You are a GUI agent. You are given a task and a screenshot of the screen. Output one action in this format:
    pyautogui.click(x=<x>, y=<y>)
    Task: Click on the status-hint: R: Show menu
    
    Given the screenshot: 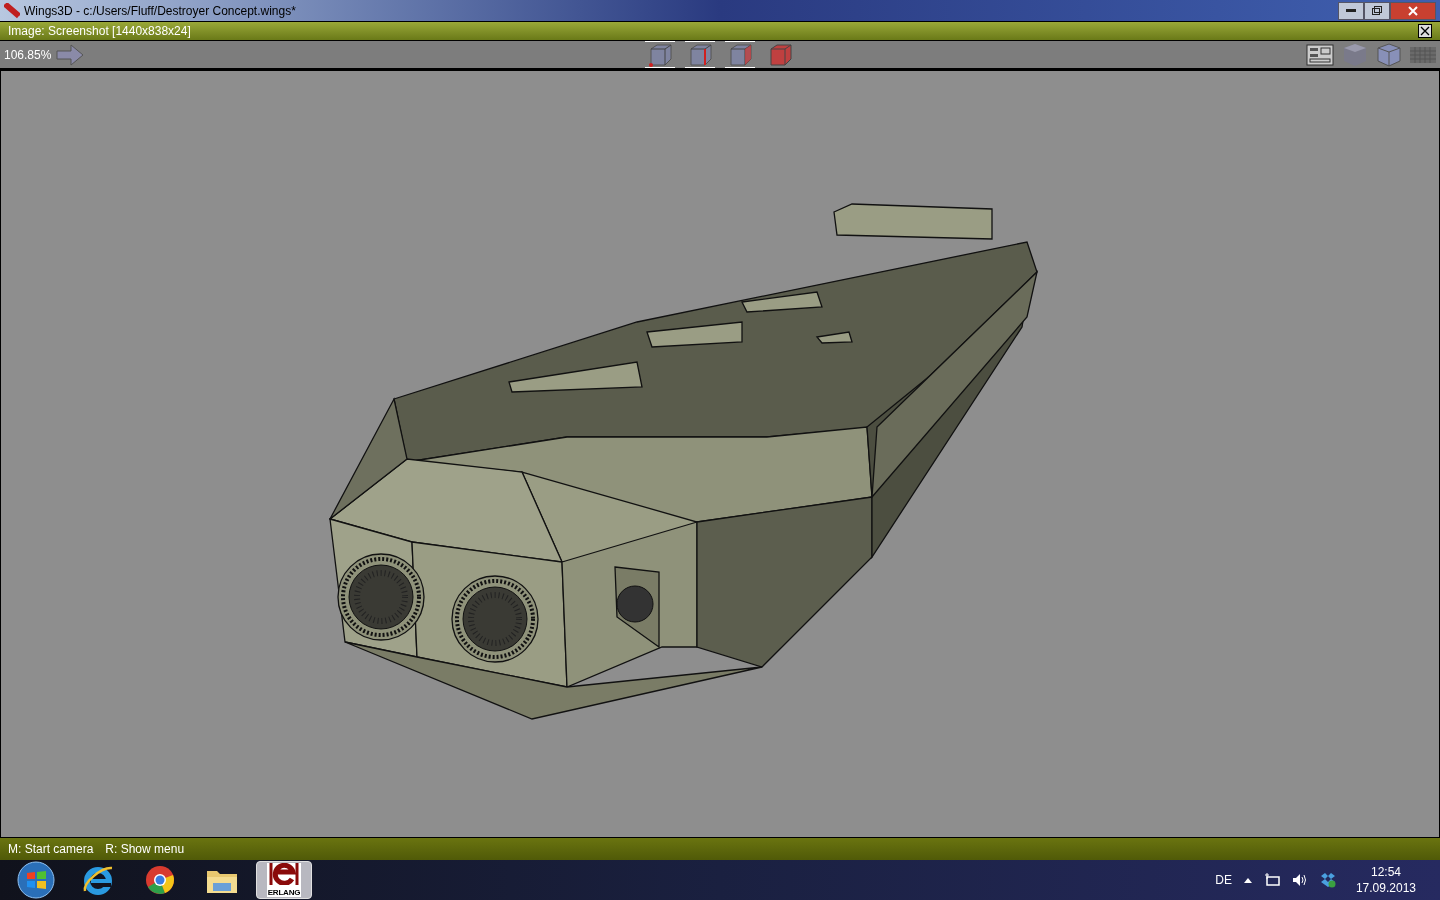 What is the action you would take?
    pyautogui.click(x=145, y=849)
    